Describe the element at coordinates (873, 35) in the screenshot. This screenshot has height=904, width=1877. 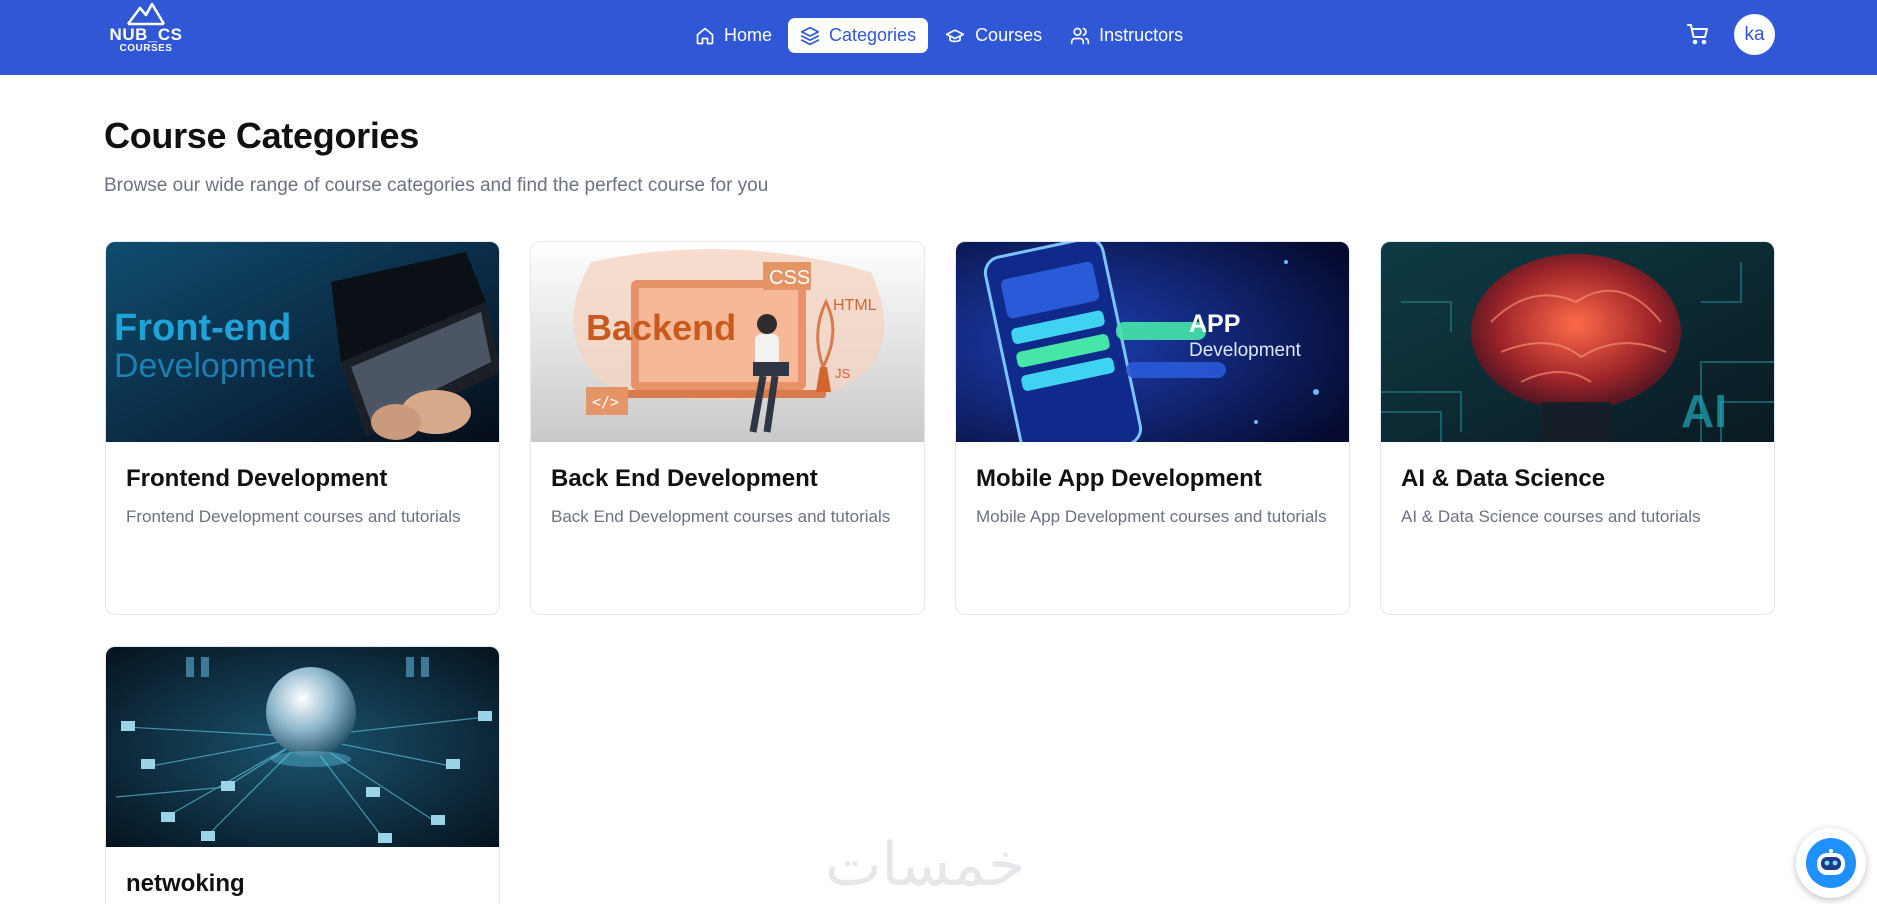
I see `nav-categories-label: Categories` at that location.